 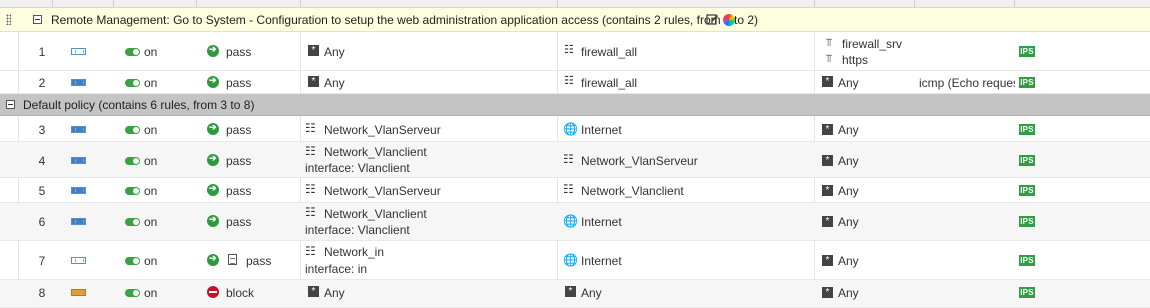 I want to click on source-object: Network_in, so click(x=354, y=252).